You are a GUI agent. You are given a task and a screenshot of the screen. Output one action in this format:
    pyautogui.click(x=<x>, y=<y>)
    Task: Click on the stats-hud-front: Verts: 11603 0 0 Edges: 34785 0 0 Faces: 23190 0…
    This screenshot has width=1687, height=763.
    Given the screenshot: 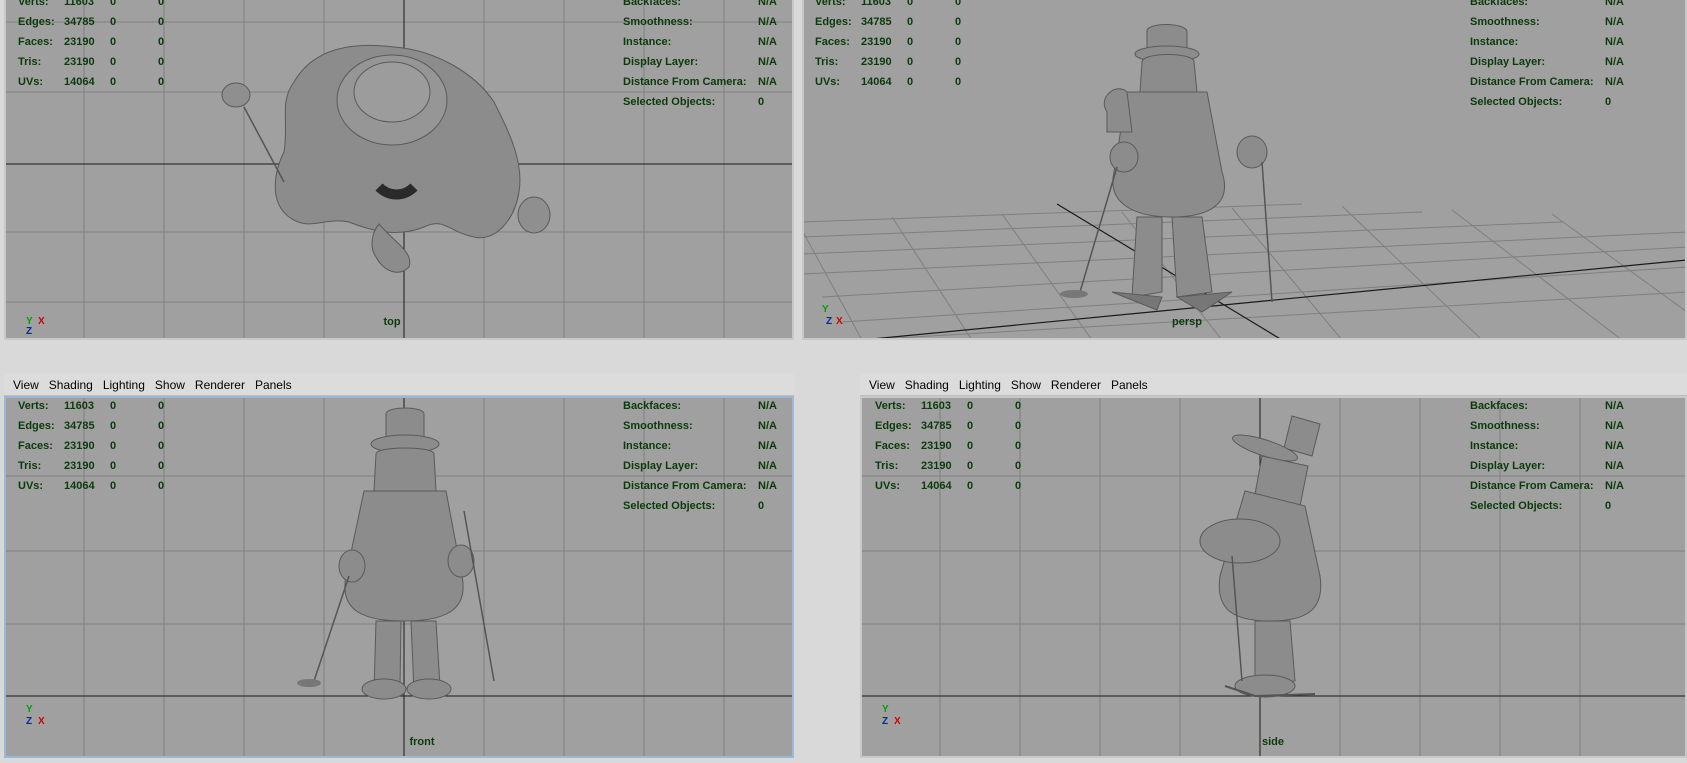 What is the action you would take?
    pyautogui.click(x=91, y=446)
    